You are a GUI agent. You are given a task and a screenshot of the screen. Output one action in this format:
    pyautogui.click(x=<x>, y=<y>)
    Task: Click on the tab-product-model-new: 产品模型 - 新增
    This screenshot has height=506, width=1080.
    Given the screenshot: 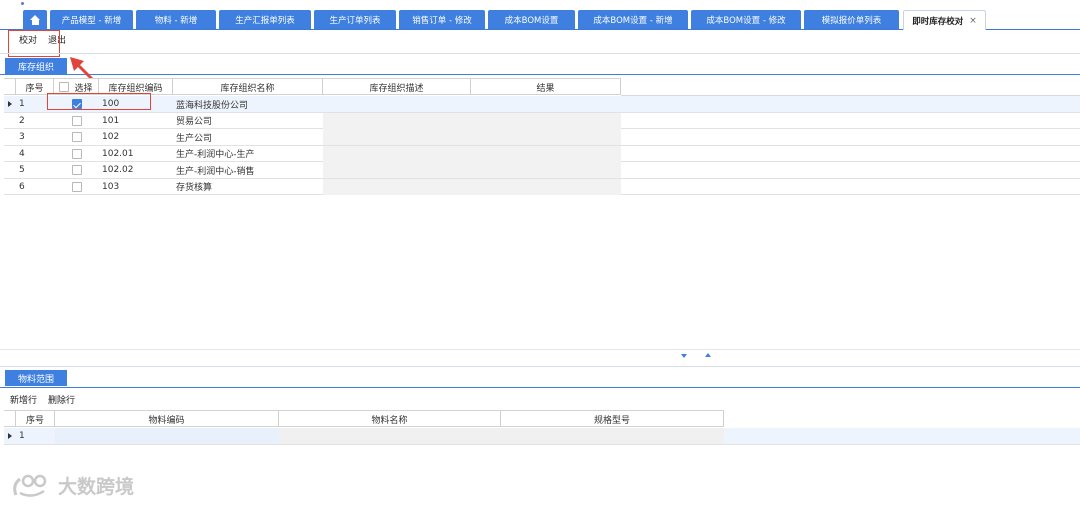 What is the action you would take?
    pyautogui.click(x=91, y=19)
    